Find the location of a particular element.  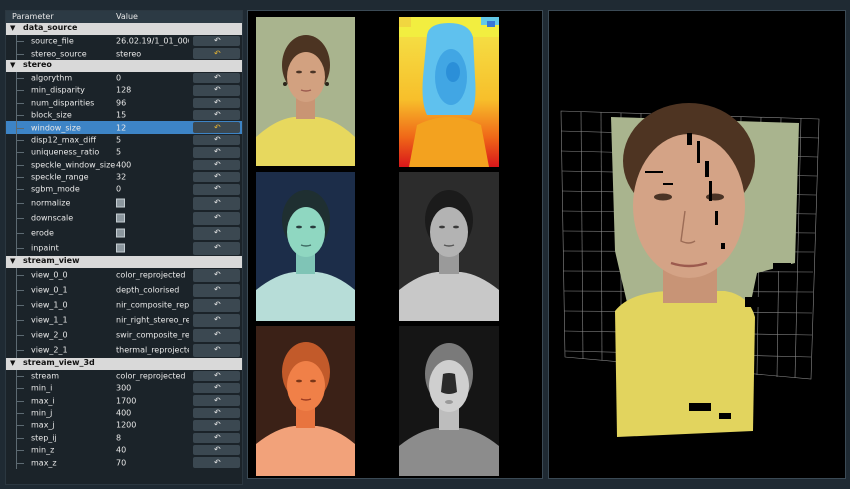

param-row-inpaint: inpaint ↶ is located at coordinates (124, 248).